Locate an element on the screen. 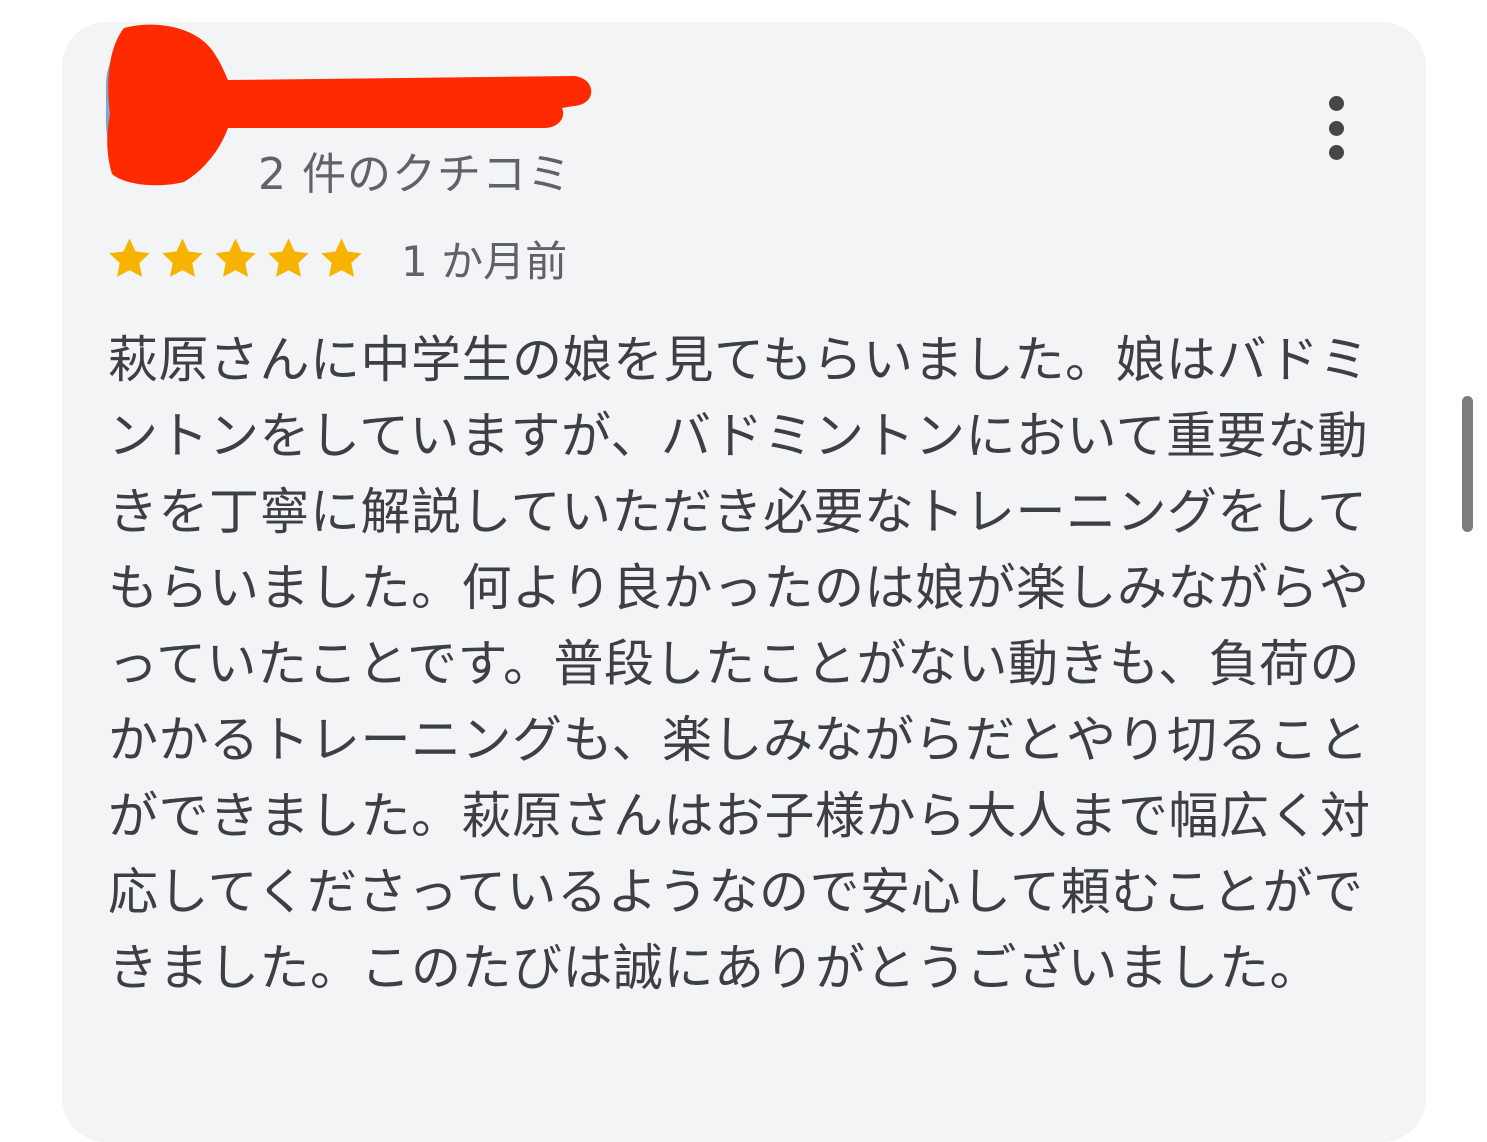 This screenshot has width=1487, height=1142. more-vert-icon is located at coordinates (1336, 103).